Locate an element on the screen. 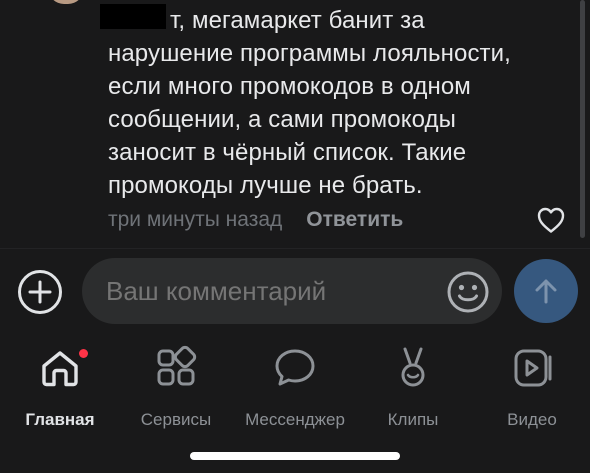  comment-line: нарушение программы лояльности, is located at coordinates (309, 53).